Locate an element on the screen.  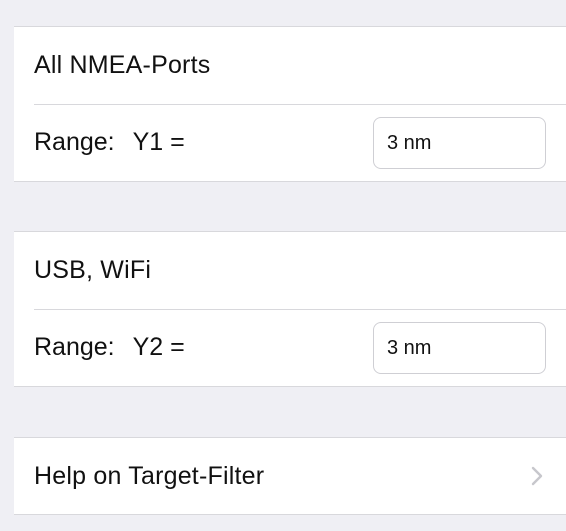
y2-range-value: 3 nm is located at coordinates (409, 347).